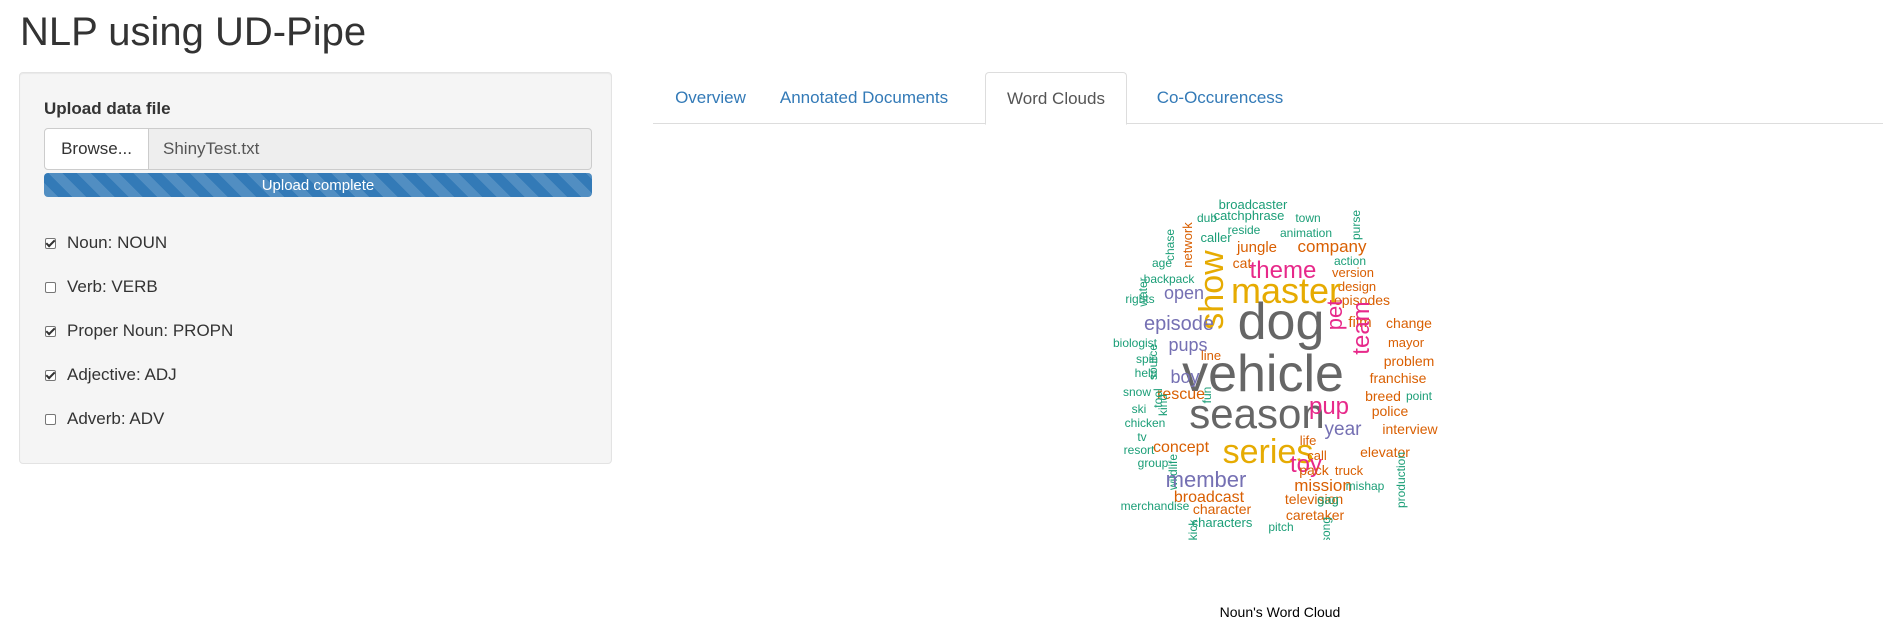  Describe the element at coordinates (1409, 361) in the screenshot. I see `word-cloud-word: problem` at that location.